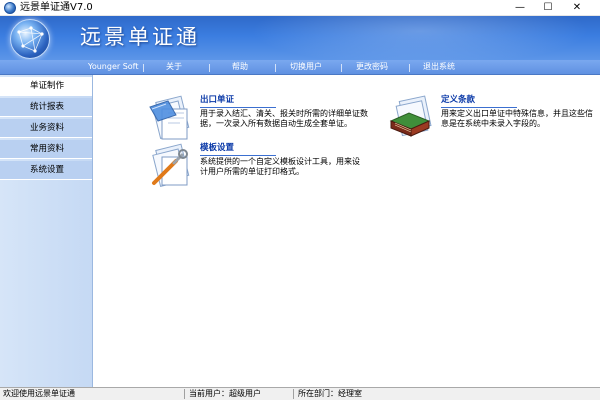 This screenshot has height=400, width=600. Describe the element at coordinates (577, 8) in the screenshot. I see `close-button: ✕` at that location.